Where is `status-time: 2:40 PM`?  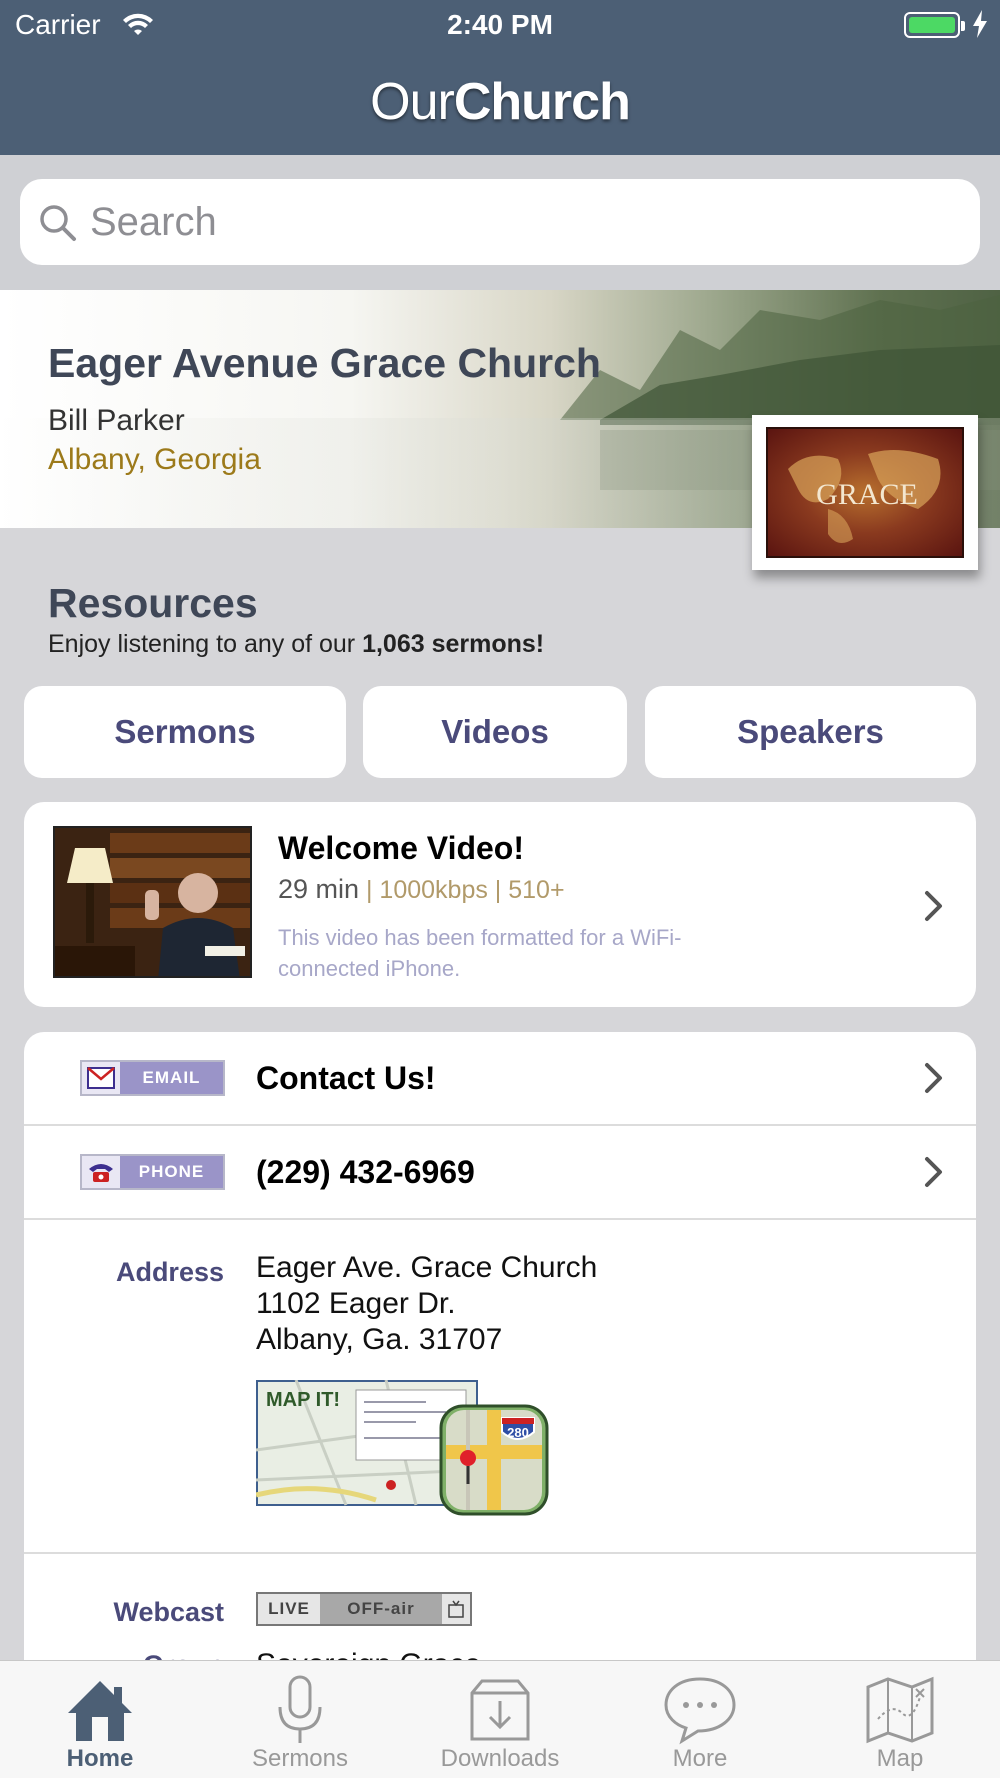
status-time: 2:40 PM is located at coordinates (500, 24).